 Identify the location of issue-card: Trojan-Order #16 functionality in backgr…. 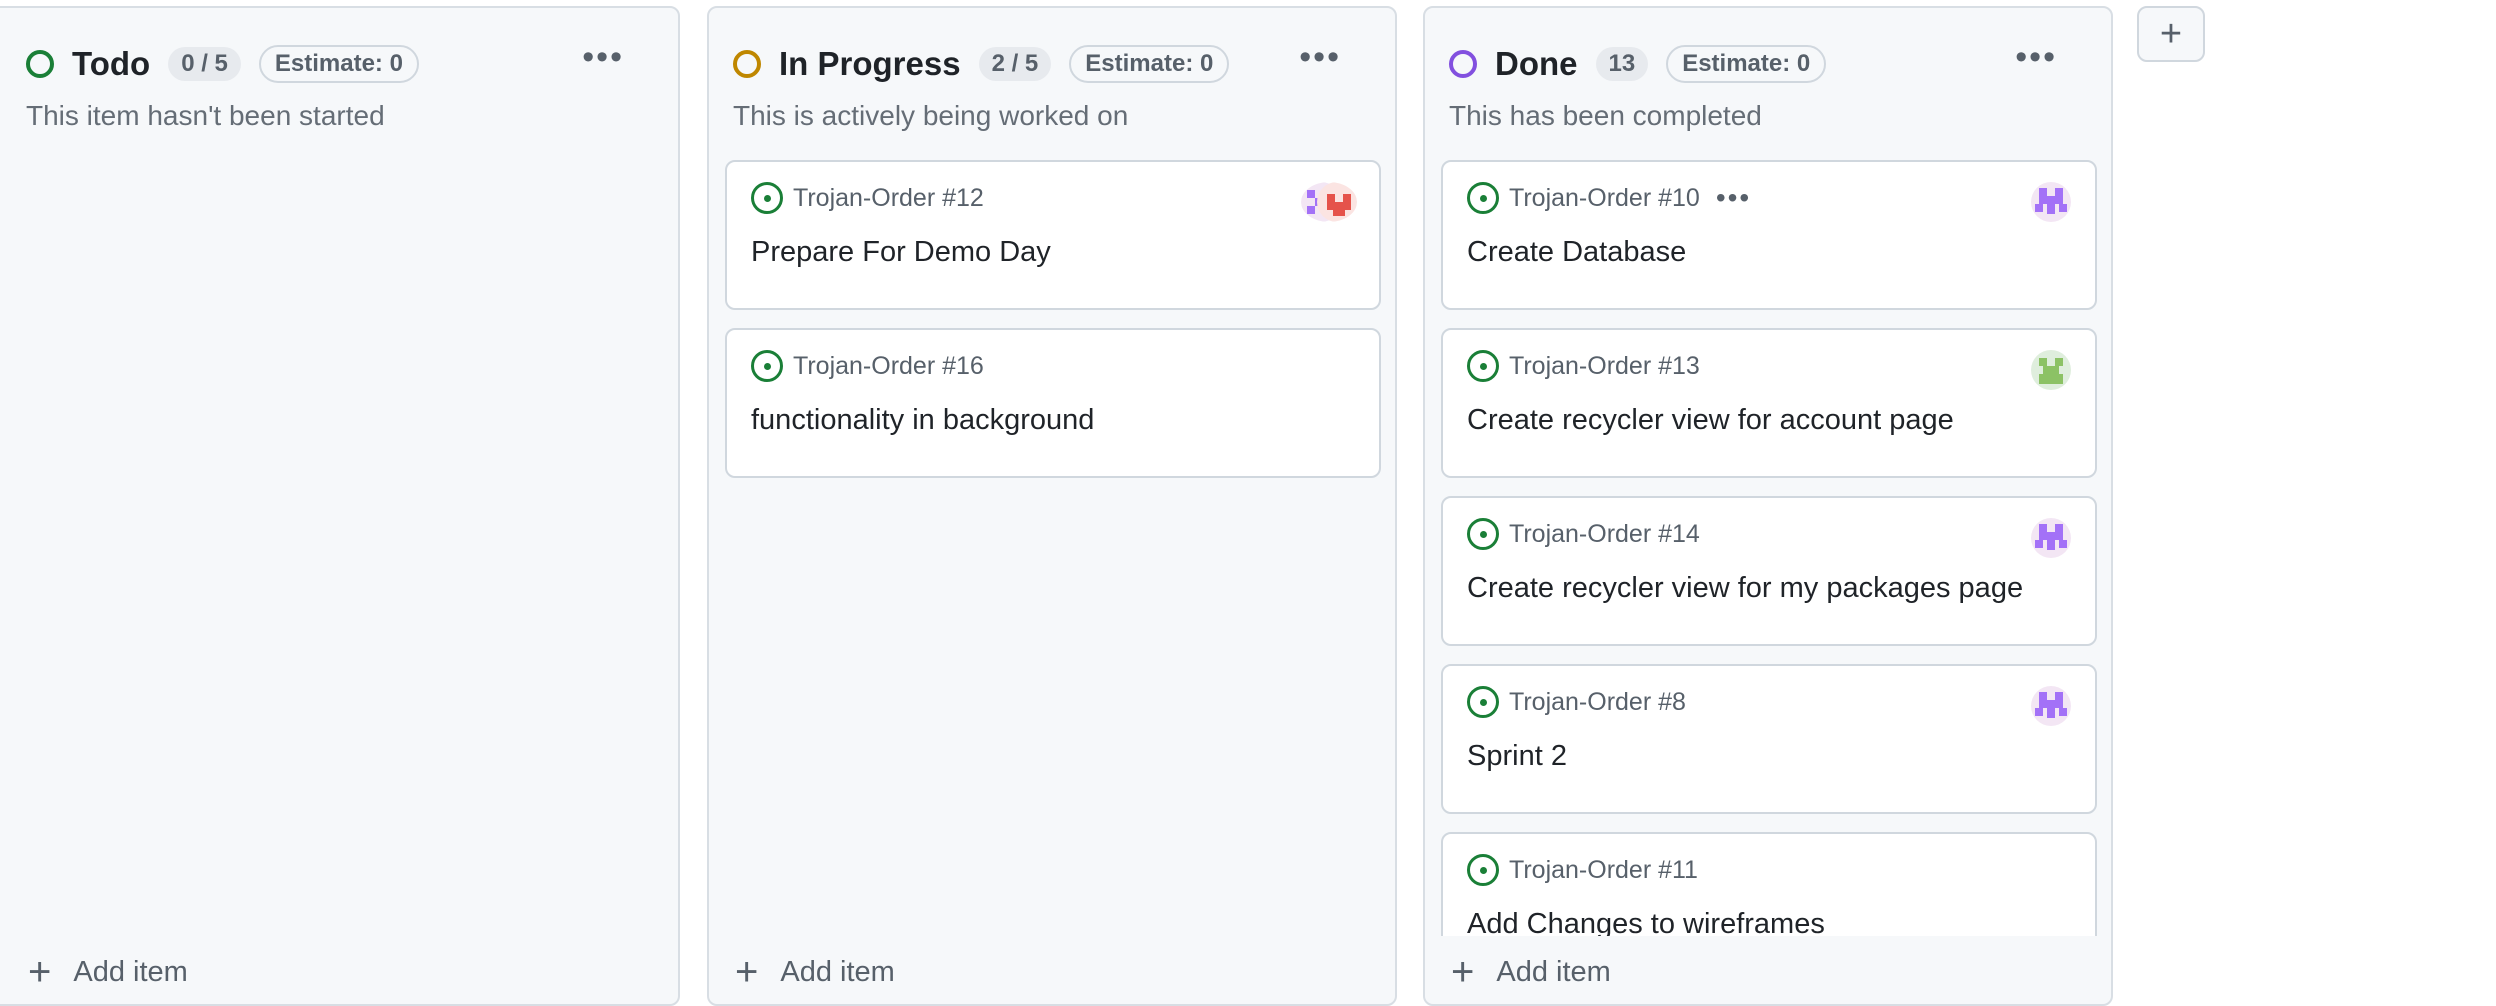
(1053, 403).